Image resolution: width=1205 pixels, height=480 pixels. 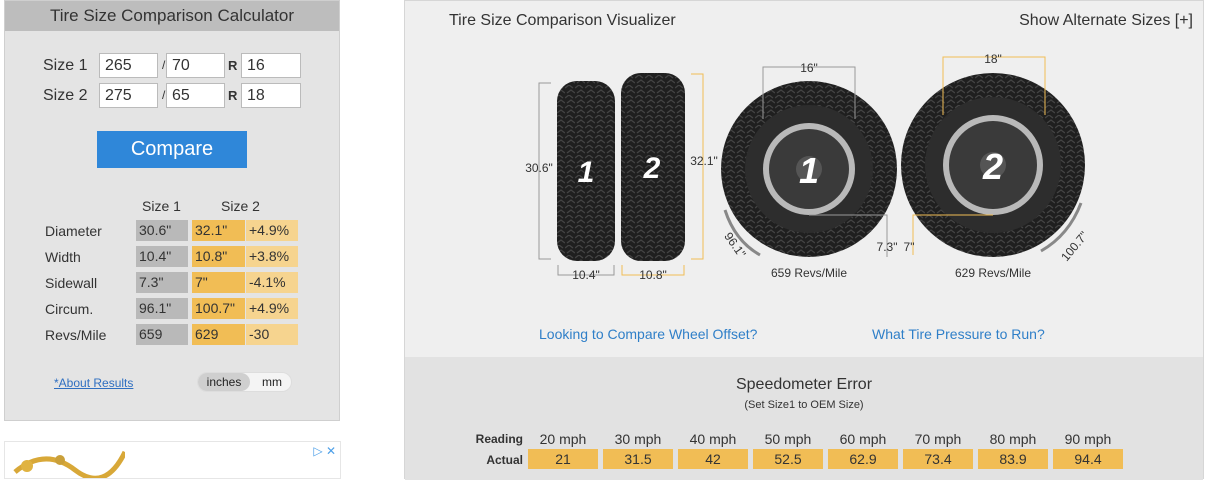 I want to click on show-alternate-sizes-link: Show Alternate Sizes [+], so click(x=1106, y=21).